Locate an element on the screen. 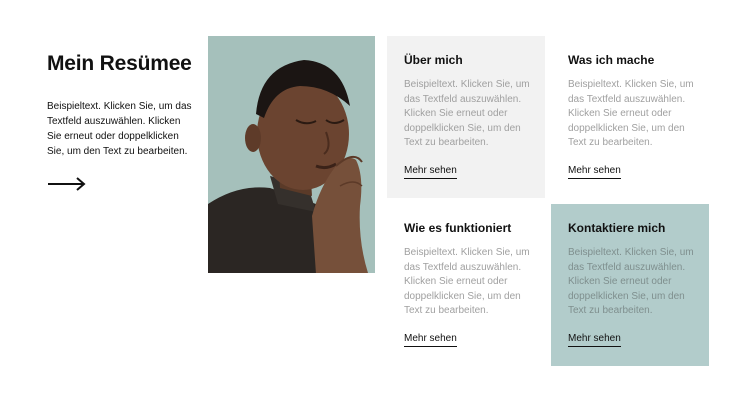  arrow-right-icon is located at coordinates (67, 184).